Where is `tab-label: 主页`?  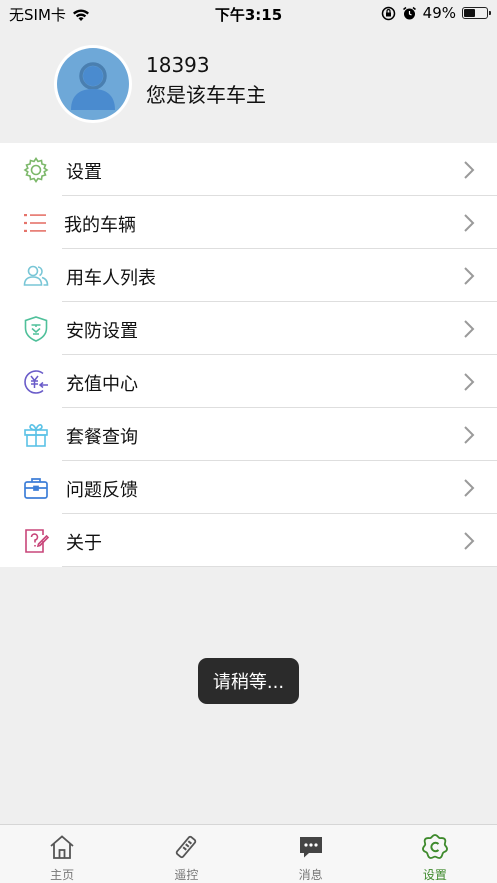 tab-label: 主页 is located at coordinates (62, 875).